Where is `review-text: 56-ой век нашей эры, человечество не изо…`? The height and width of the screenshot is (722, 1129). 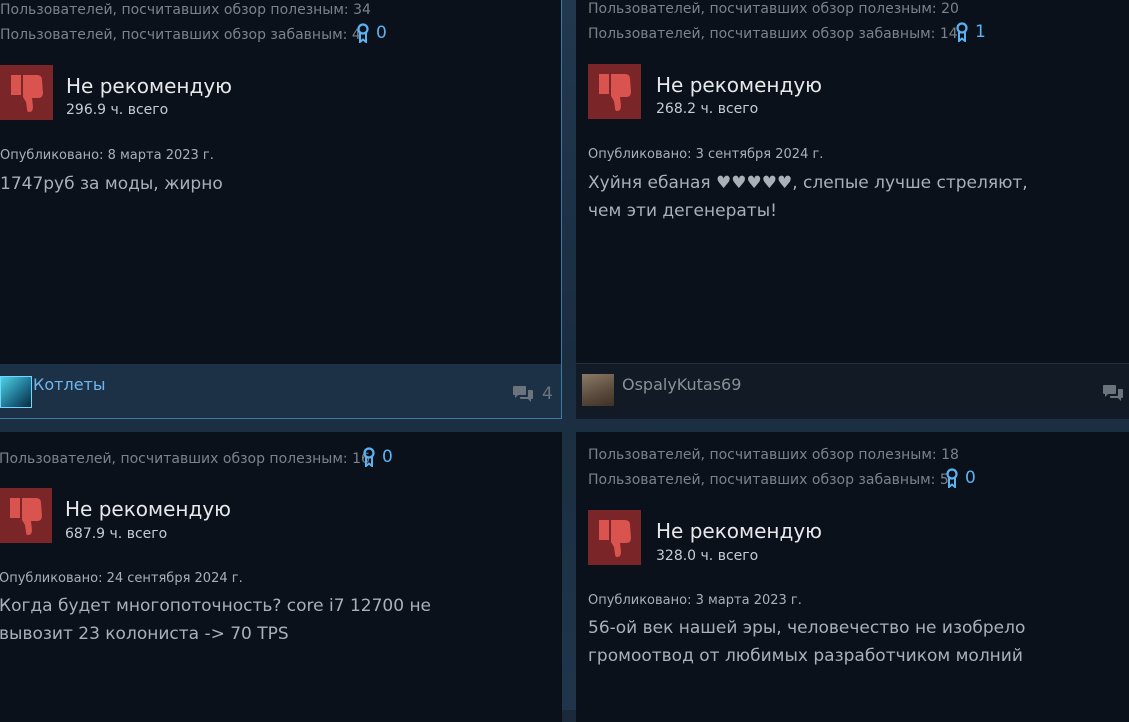
review-text: 56-ой век нашей эры, человечество не изо… is located at coordinates (807, 642).